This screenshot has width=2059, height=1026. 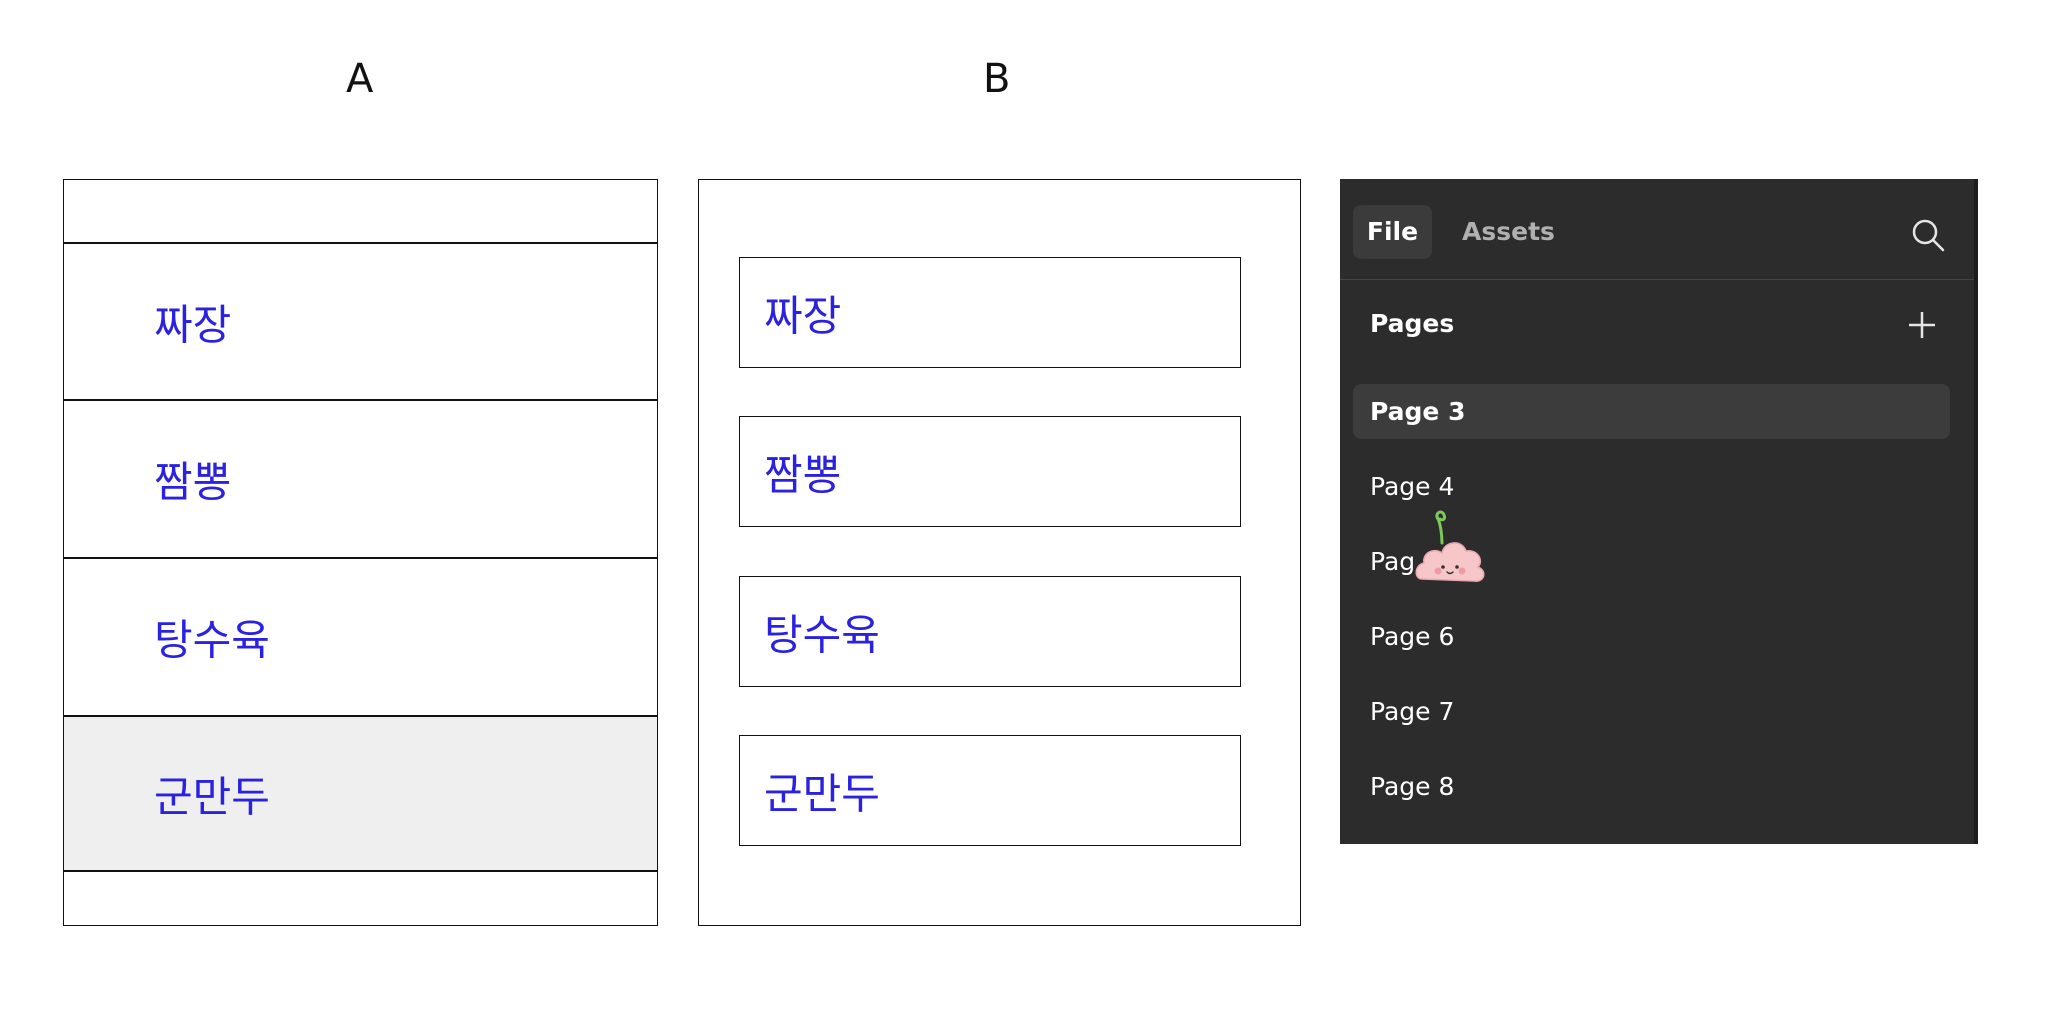 What do you see at coordinates (1651, 411) in the screenshot?
I see `page-item-selected: Page 3` at bounding box center [1651, 411].